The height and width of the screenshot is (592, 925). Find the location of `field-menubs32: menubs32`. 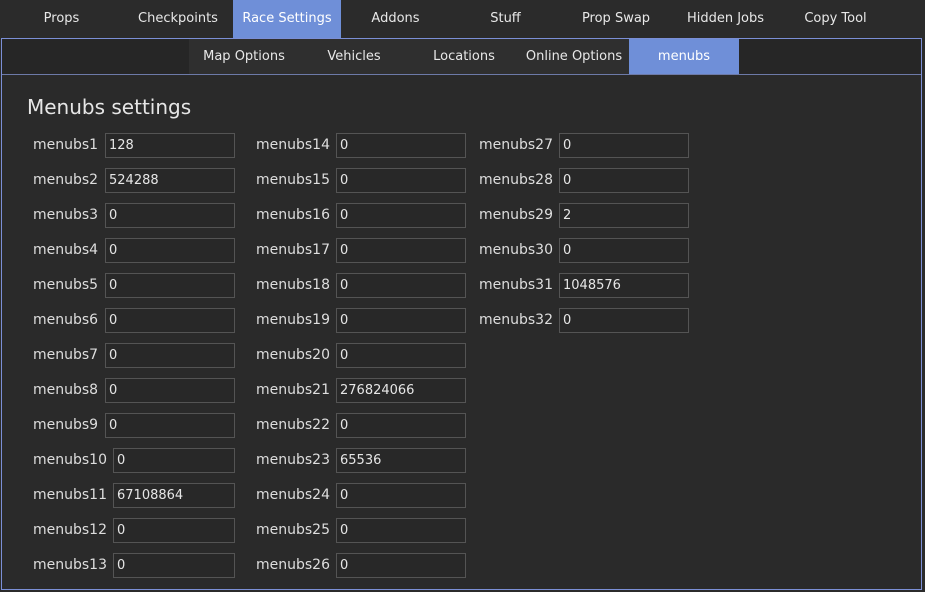

field-menubs32: menubs32 is located at coordinates (586, 320).